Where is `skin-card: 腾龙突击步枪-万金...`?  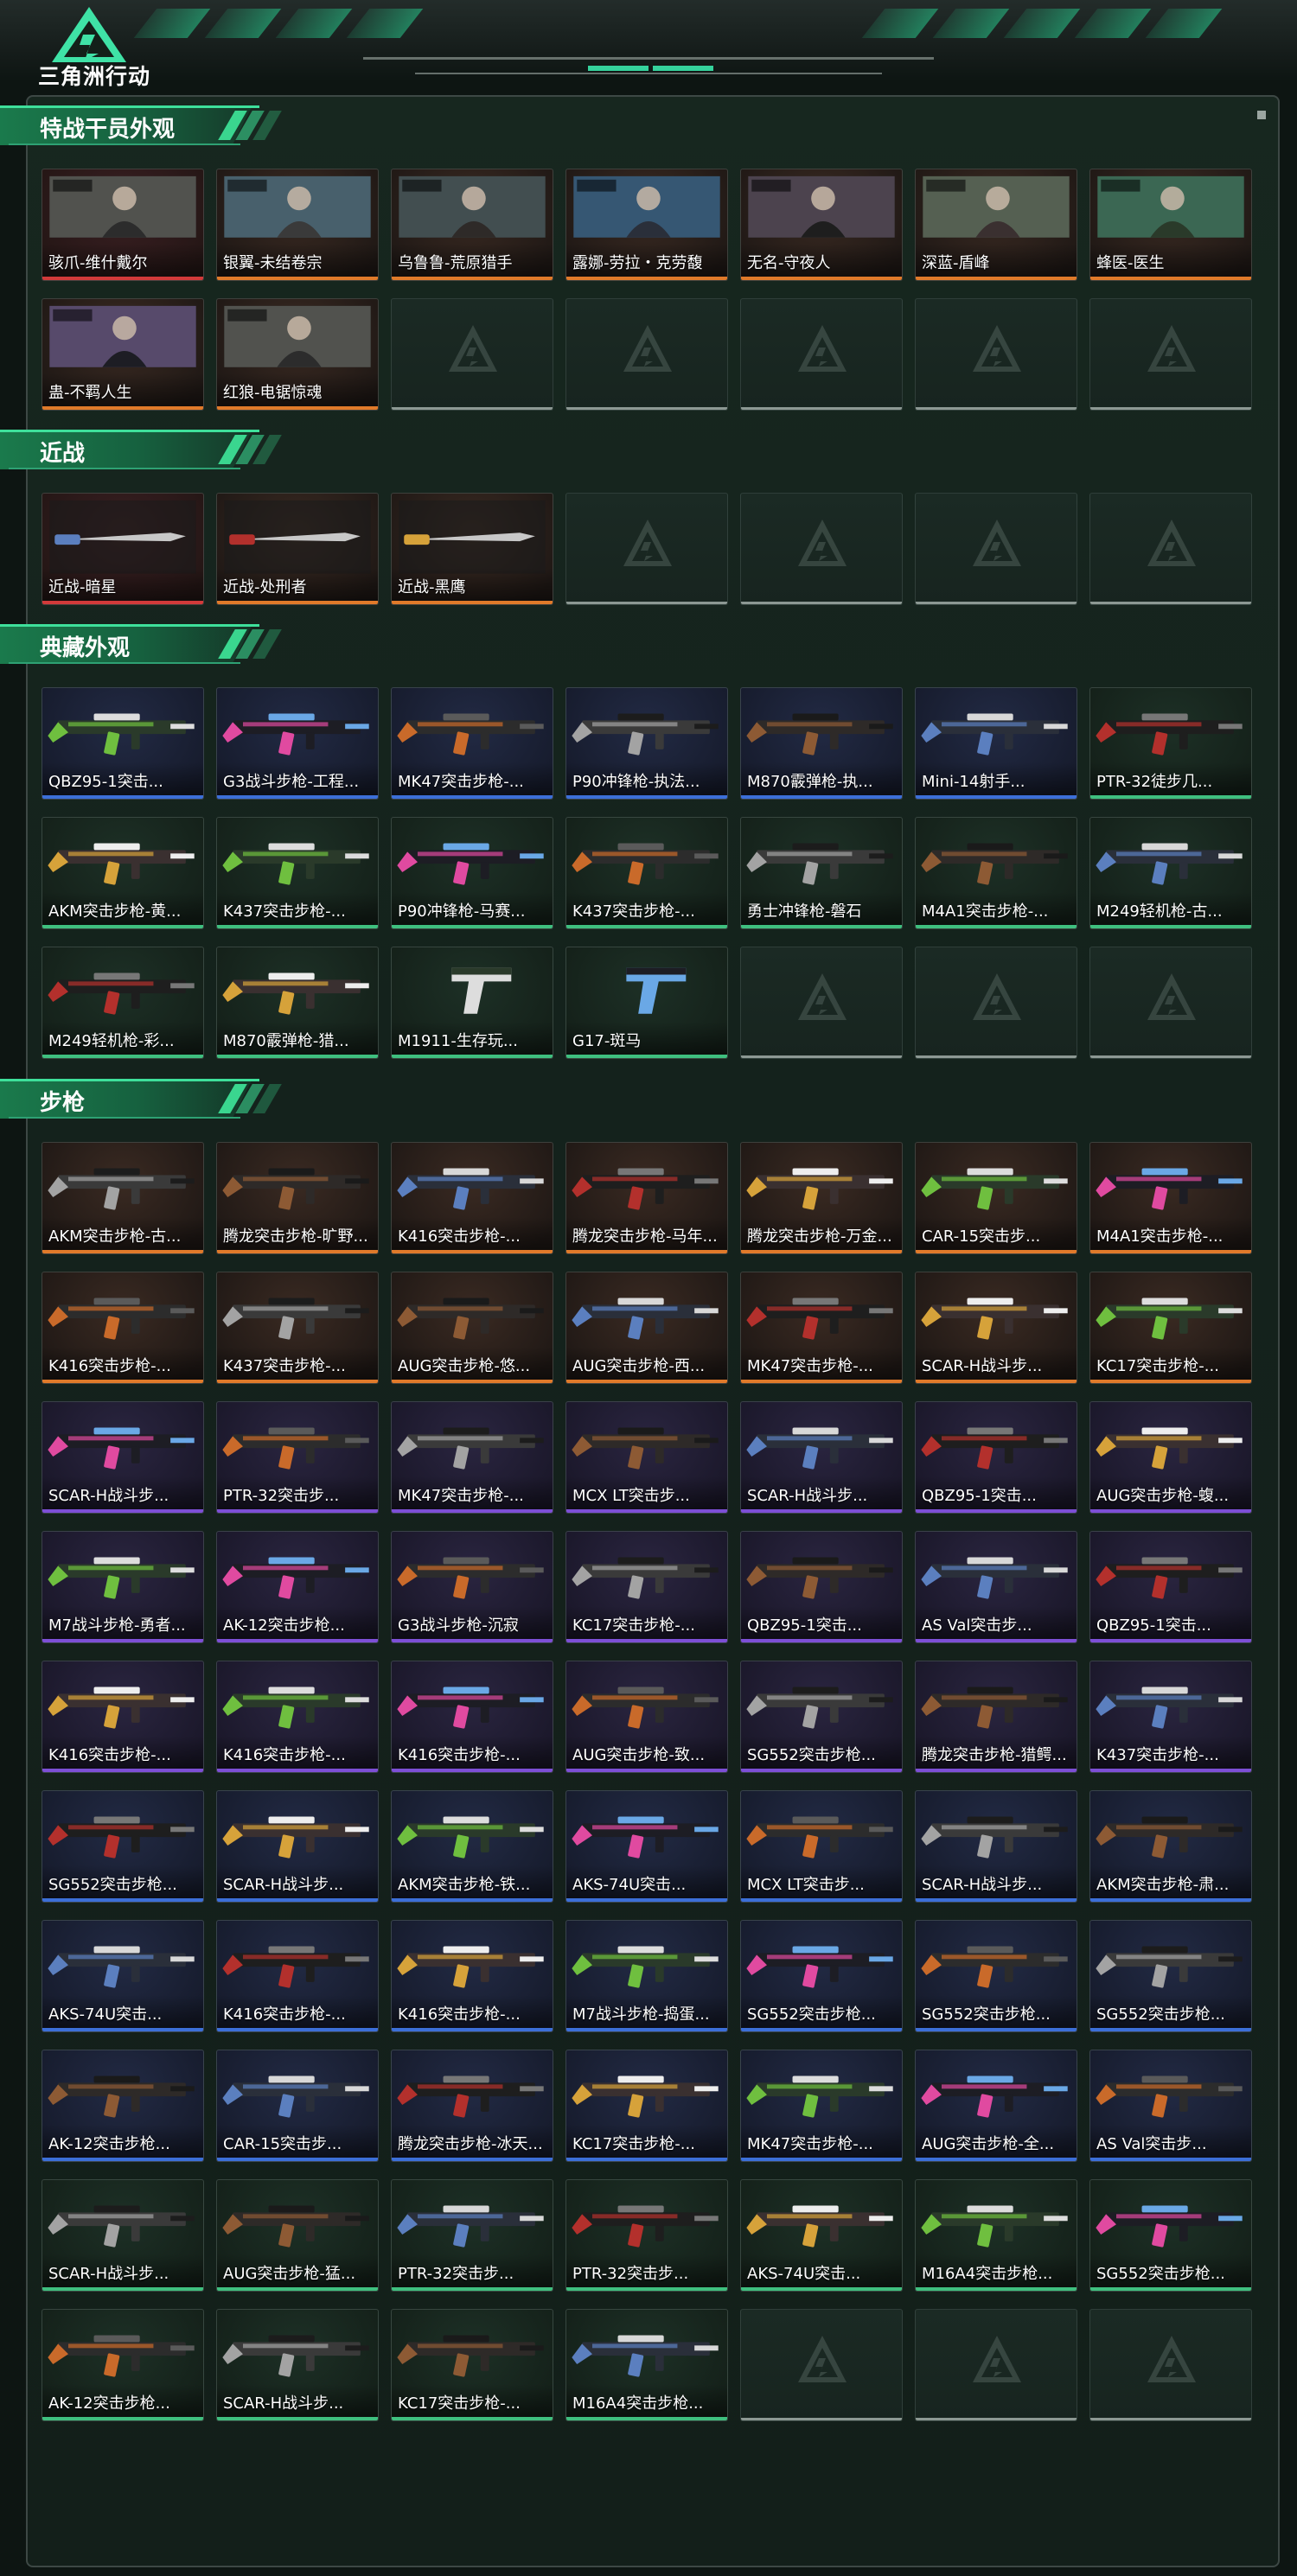
skin-card: 腾龙突击步枪-万金... is located at coordinates (822, 1198).